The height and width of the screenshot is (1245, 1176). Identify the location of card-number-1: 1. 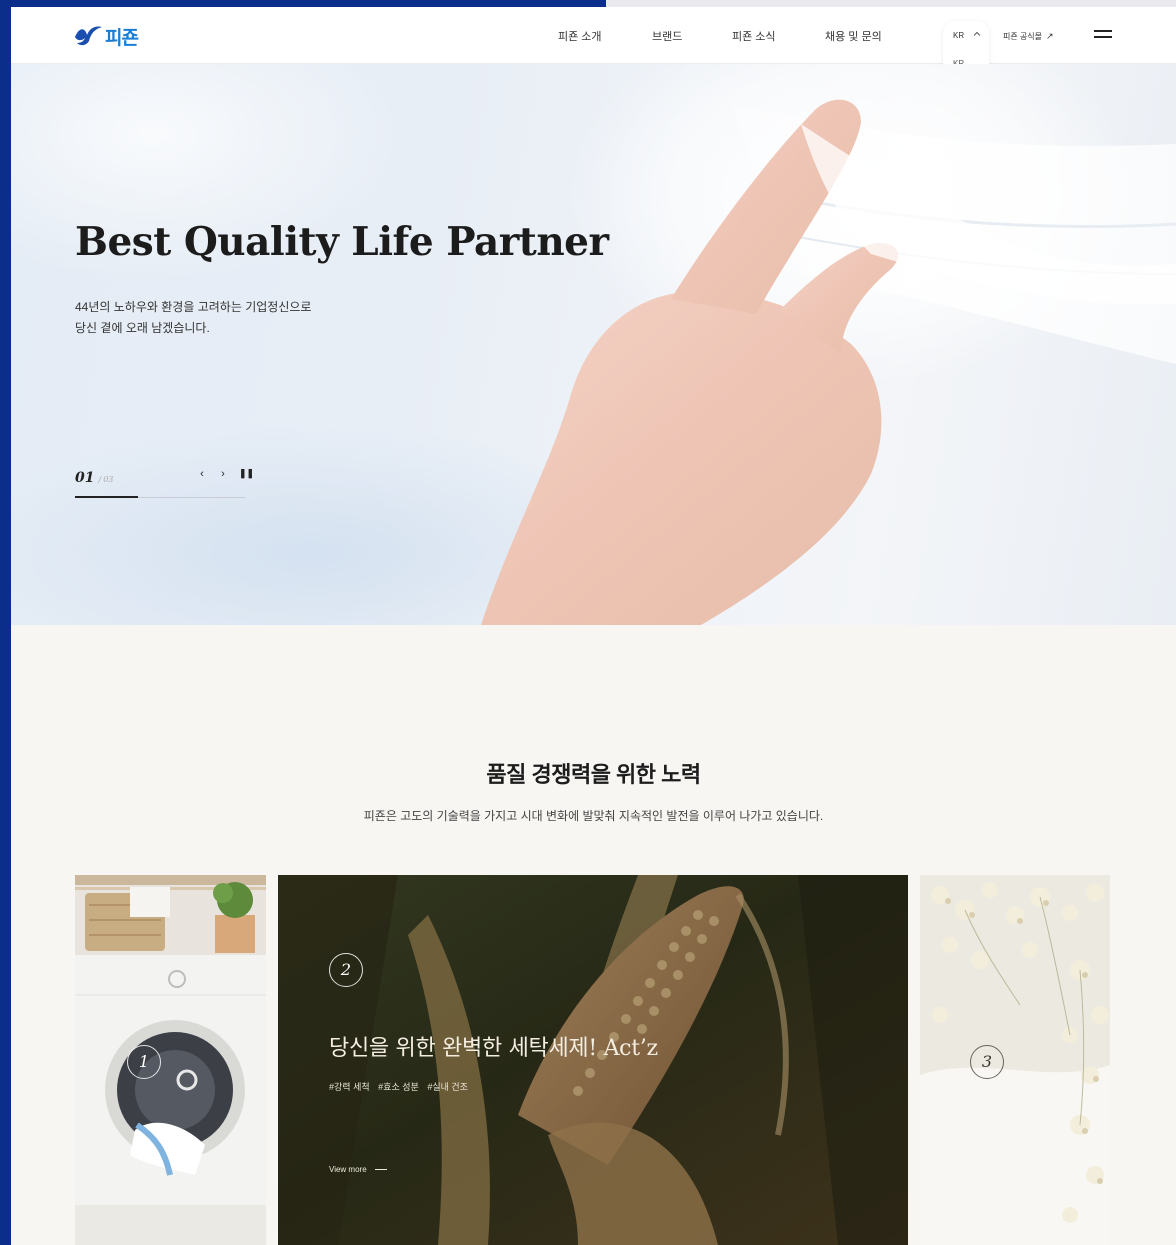
(144, 1062).